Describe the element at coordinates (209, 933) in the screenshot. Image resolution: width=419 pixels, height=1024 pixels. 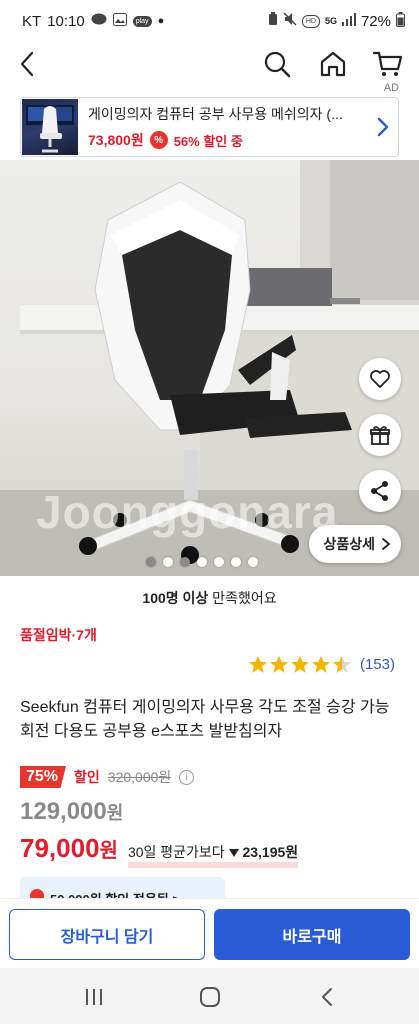
I see `bottom-action-bar: 장바구니 담기 바로구매` at that location.